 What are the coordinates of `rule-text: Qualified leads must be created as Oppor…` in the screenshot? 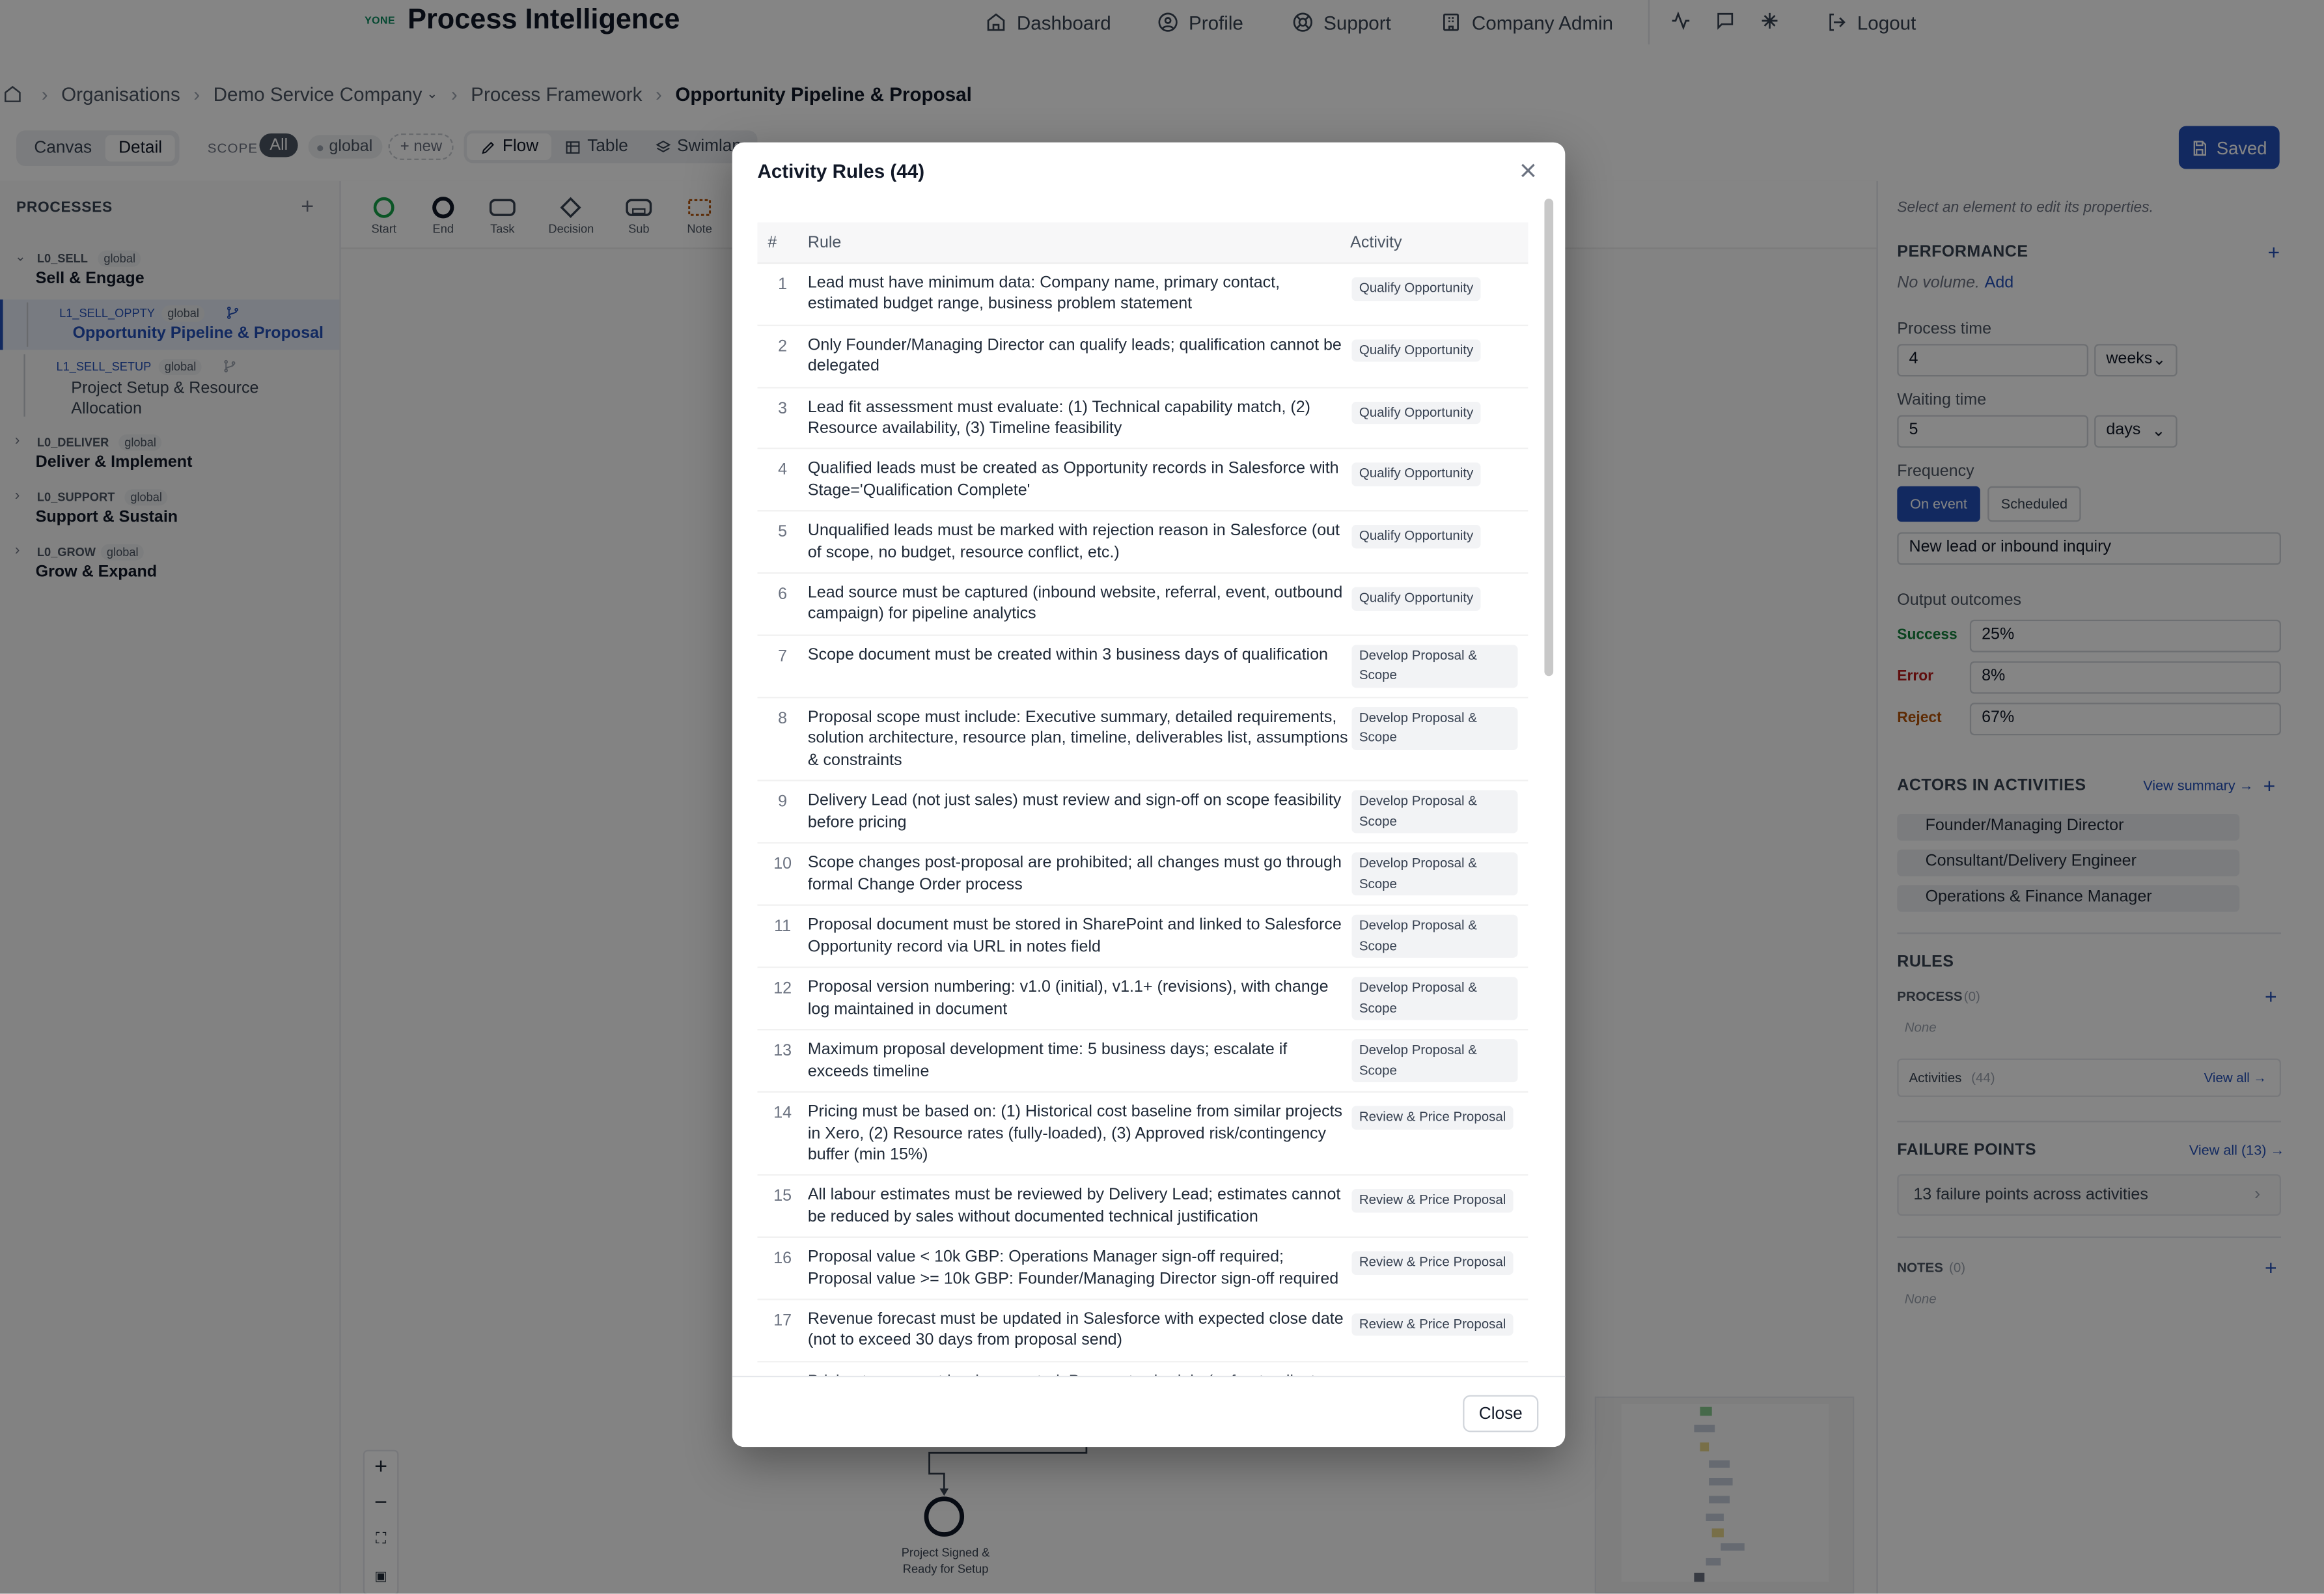 It's located at (1073, 479).